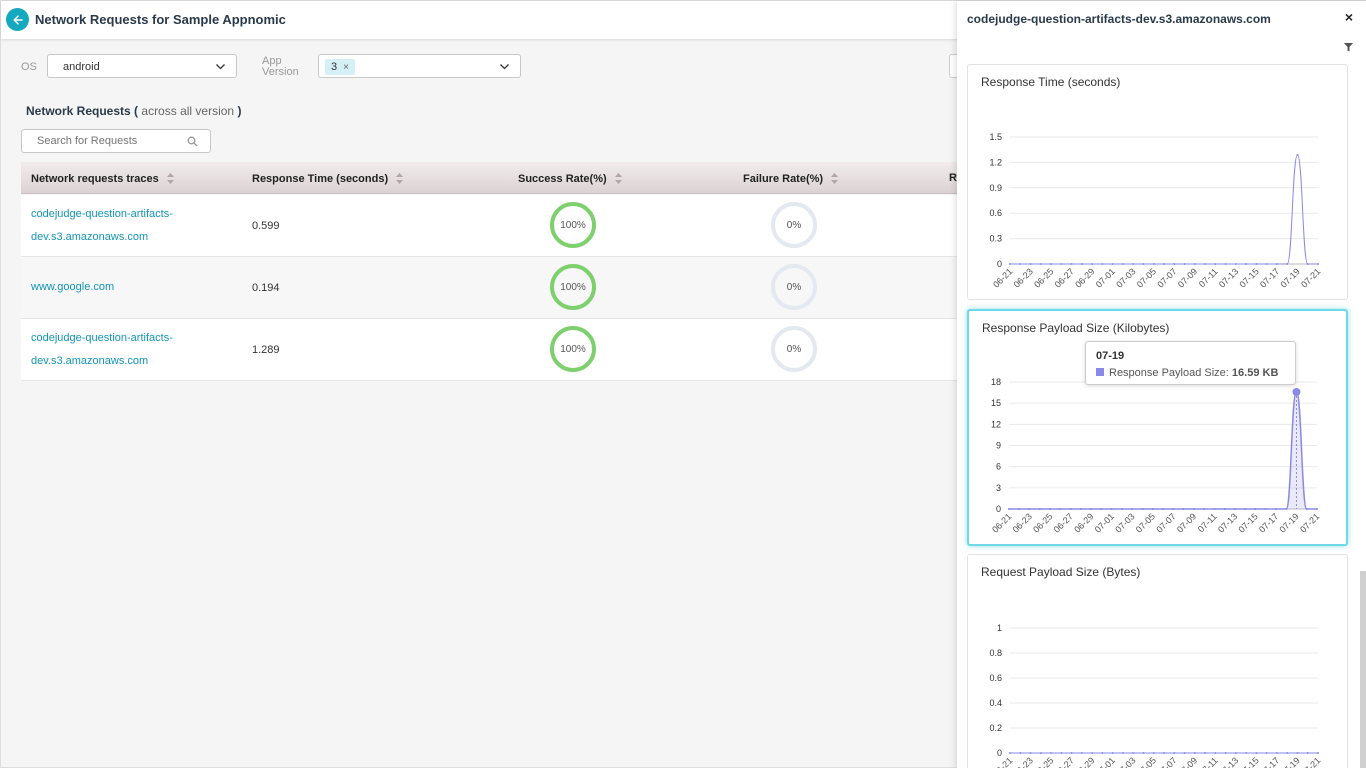 Image resolution: width=1366 pixels, height=768 pixels. Describe the element at coordinates (328, 178) in the screenshot. I see `column-header-response-time: Response Time (seconds)` at that location.